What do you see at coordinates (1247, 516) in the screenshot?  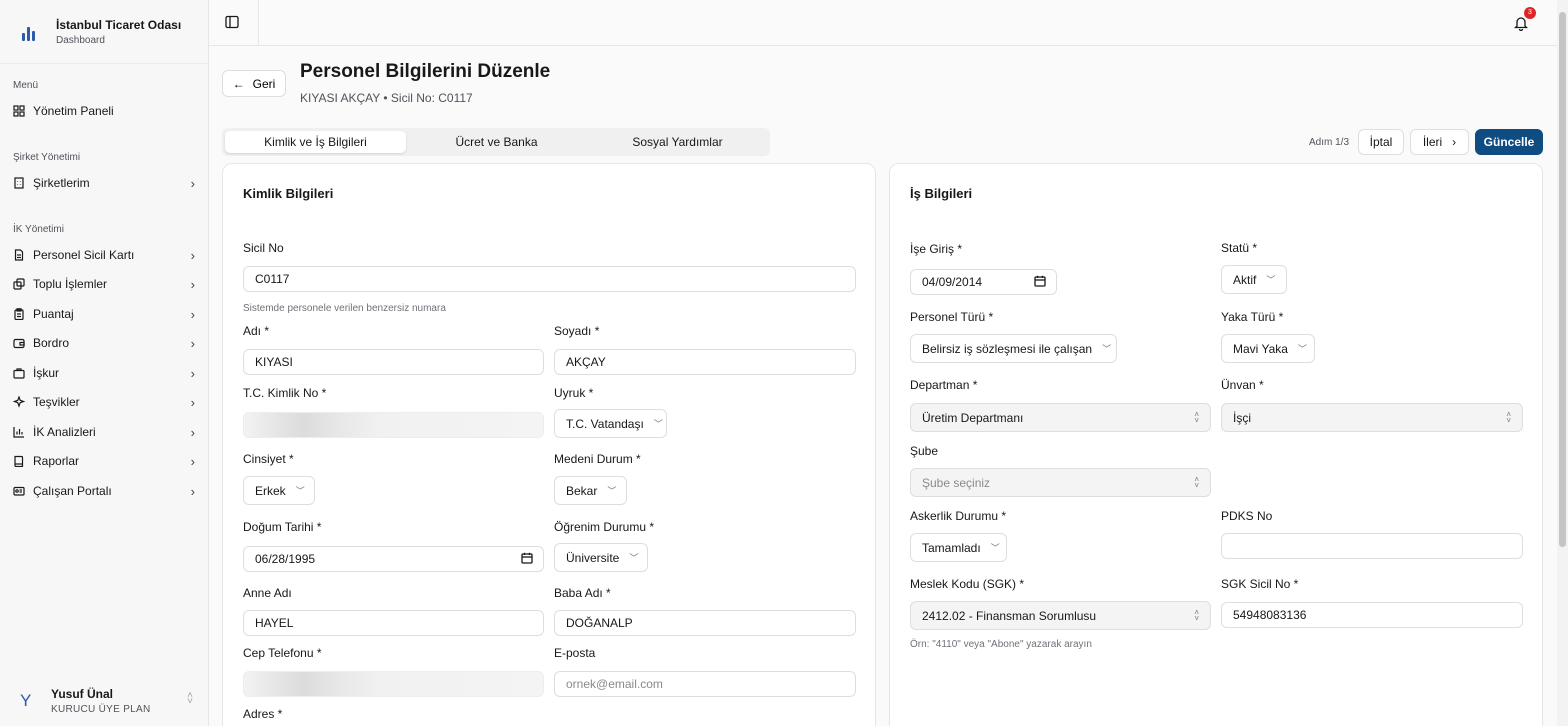 I see `pdks-label: PDKS No` at bounding box center [1247, 516].